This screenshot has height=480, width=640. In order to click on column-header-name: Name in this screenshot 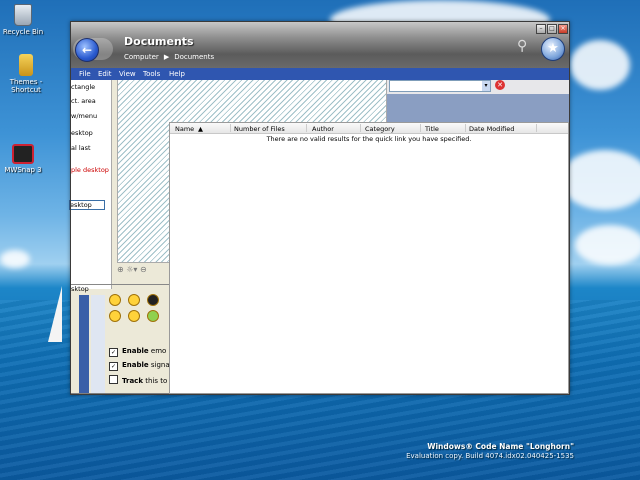, I will do `click(184, 129)`.